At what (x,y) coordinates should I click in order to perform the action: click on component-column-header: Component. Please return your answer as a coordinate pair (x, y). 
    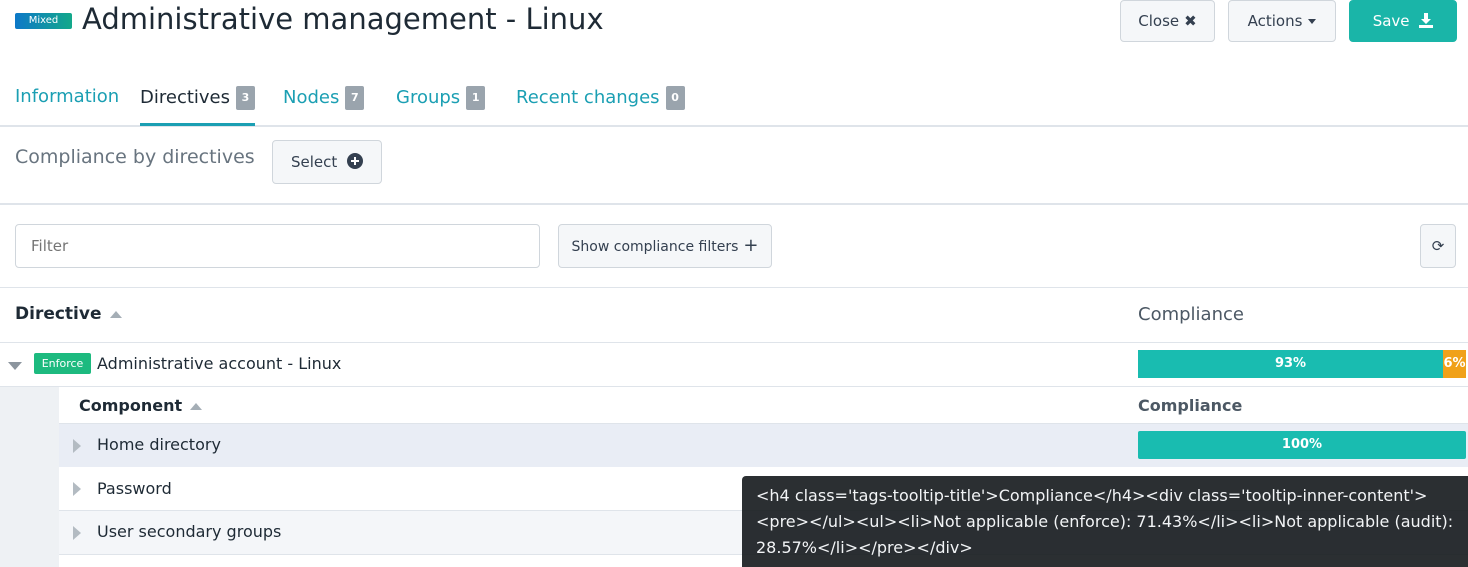
    Looking at the image, I should click on (141, 405).